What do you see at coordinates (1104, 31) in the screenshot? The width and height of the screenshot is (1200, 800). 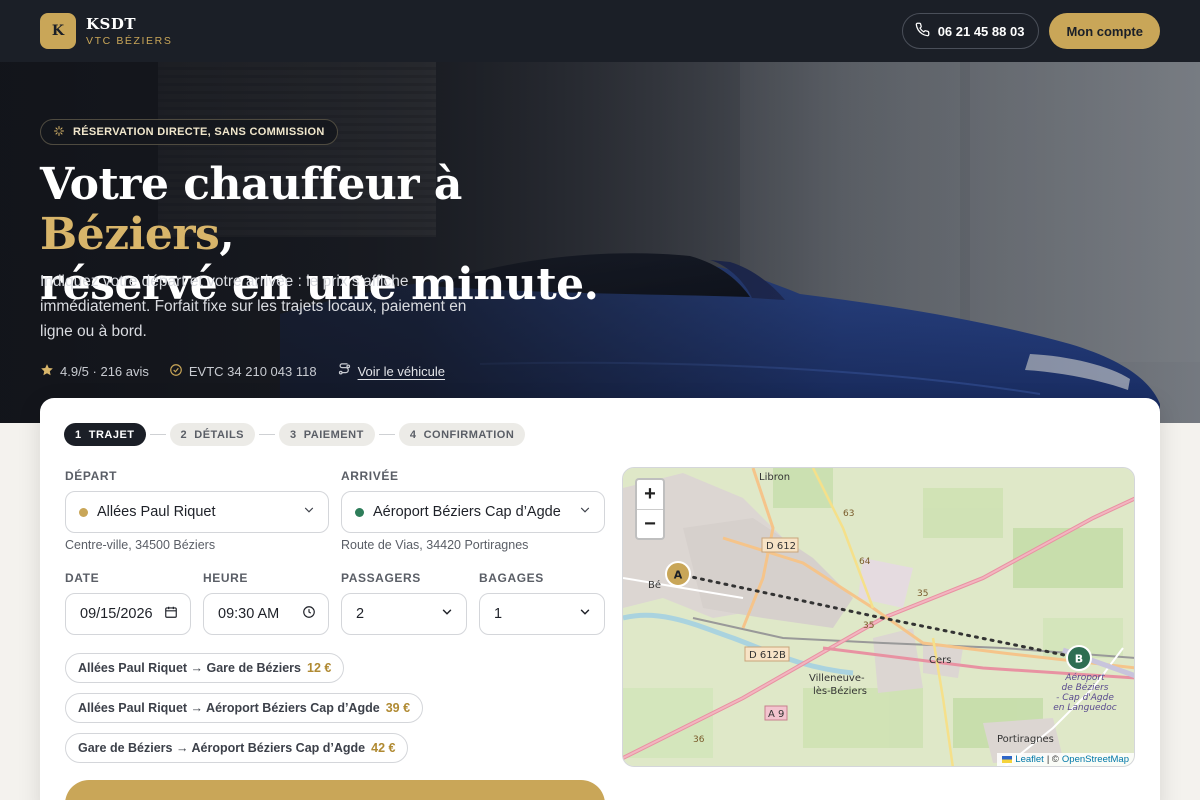 I see `account-button: Mon compte` at bounding box center [1104, 31].